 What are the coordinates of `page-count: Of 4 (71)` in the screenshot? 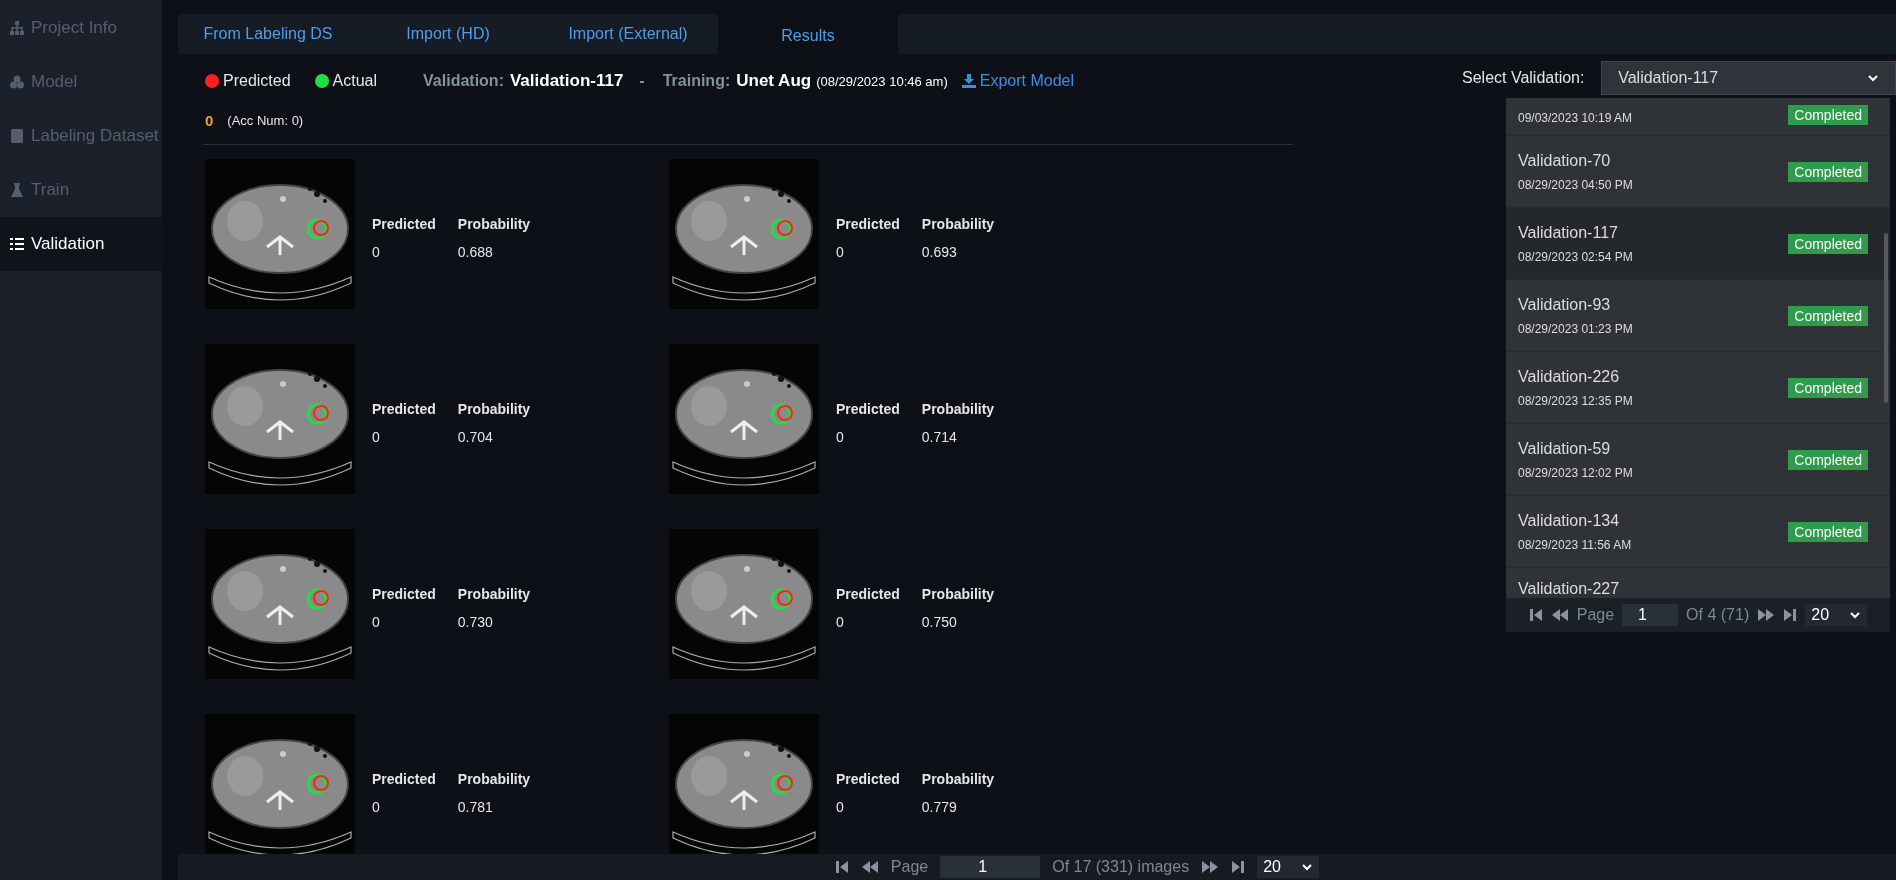 It's located at (1718, 615).